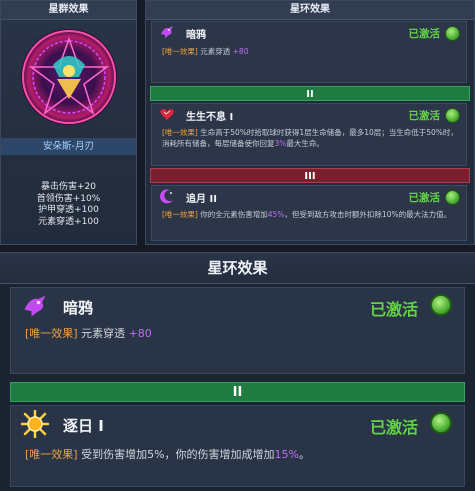 The height and width of the screenshot is (491, 475). Describe the element at coordinates (178, 454) in the screenshot. I see `desc-text: 受到伤害增加5%，你的伤害增加成增加` at that location.